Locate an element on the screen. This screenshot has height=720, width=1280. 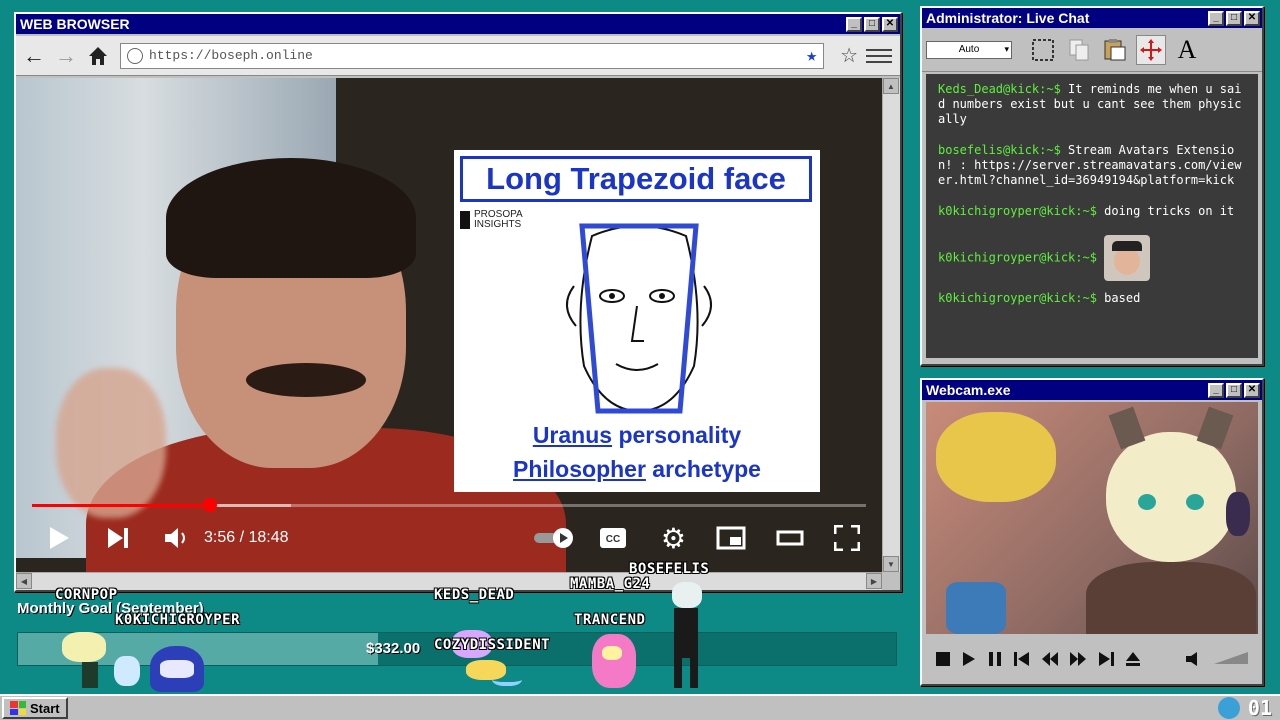
chat-close-button: ✕ is located at coordinates (1252, 18).